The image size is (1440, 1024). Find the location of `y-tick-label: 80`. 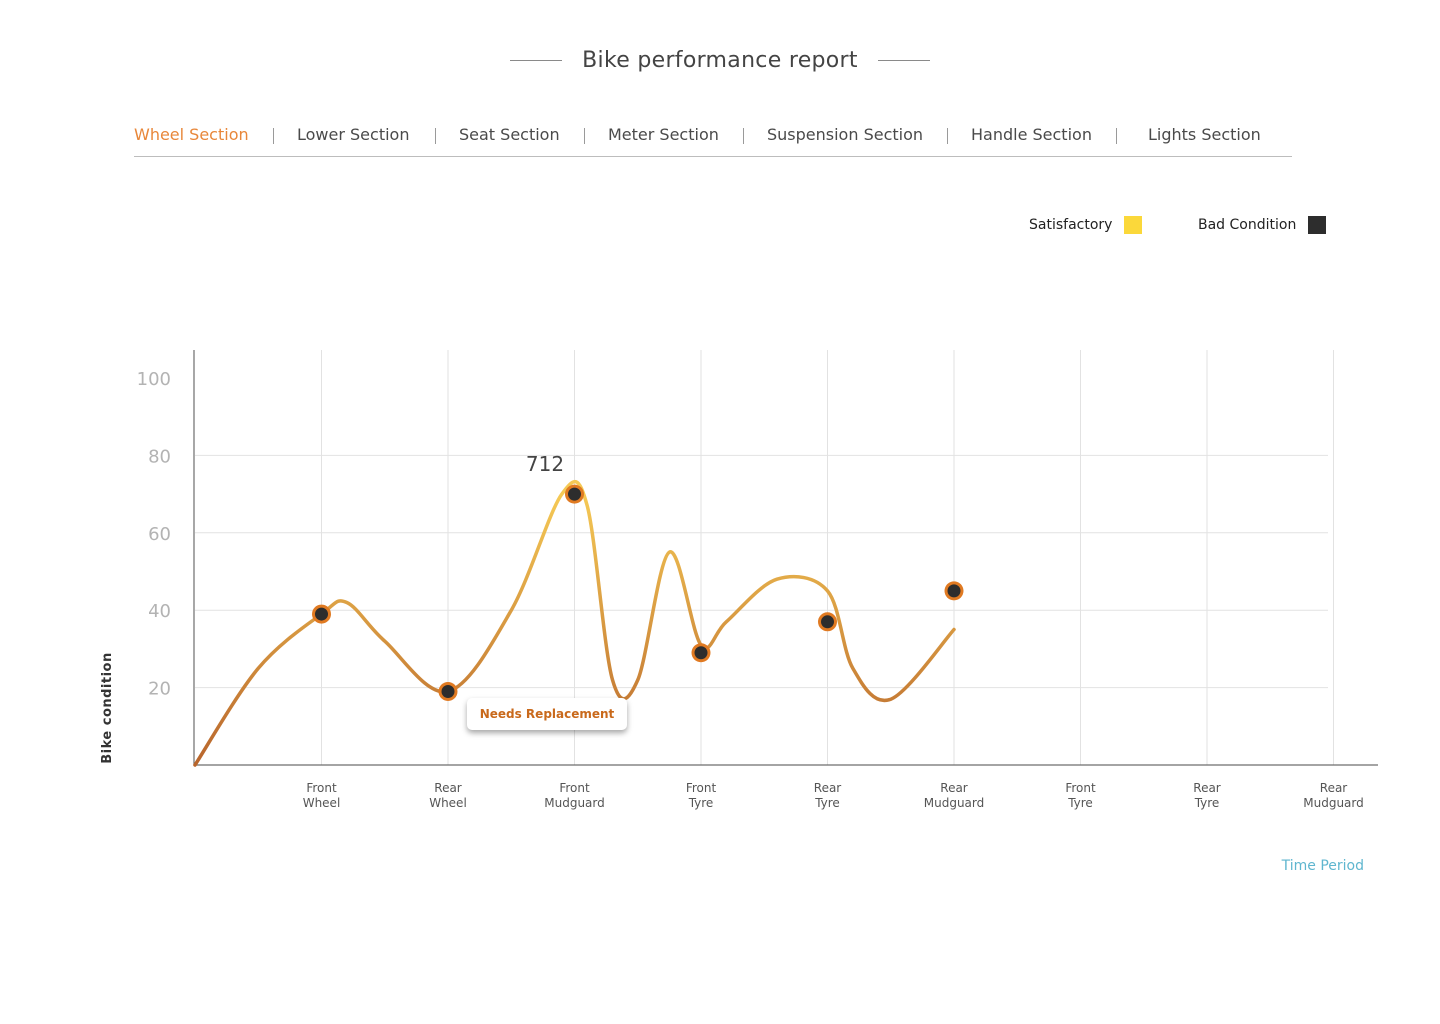

y-tick-label: 80 is located at coordinates (159, 456).